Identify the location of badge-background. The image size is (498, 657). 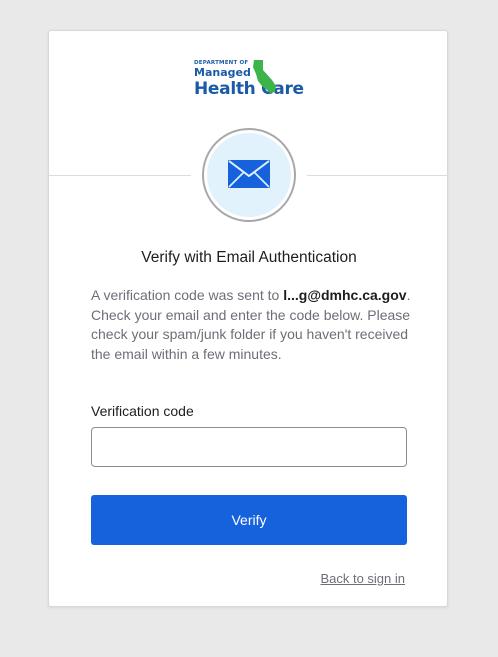
(249, 175).